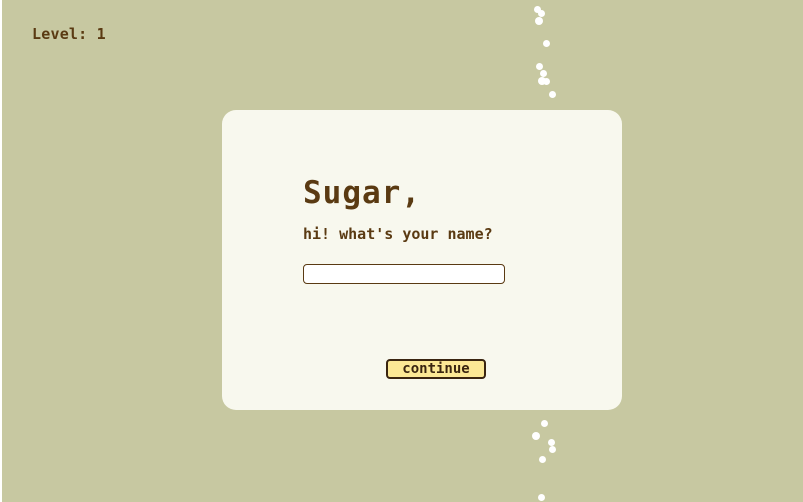  What do you see at coordinates (436, 369) in the screenshot?
I see `continue-button: continue` at bounding box center [436, 369].